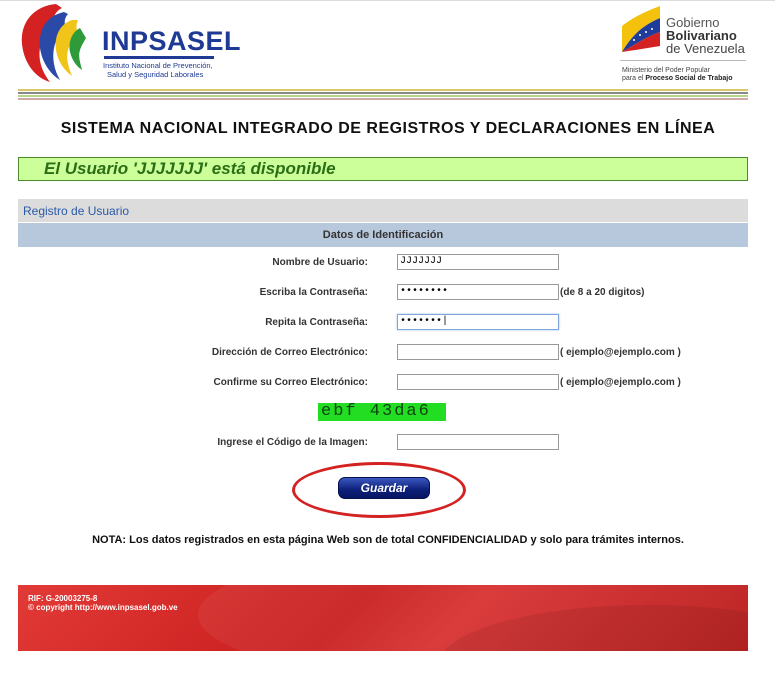 The image size is (776, 682). What do you see at coordinates (172, 41) in the screenshot?
I see `brand-name: INPSASEL` at bounding box center [172, 41].